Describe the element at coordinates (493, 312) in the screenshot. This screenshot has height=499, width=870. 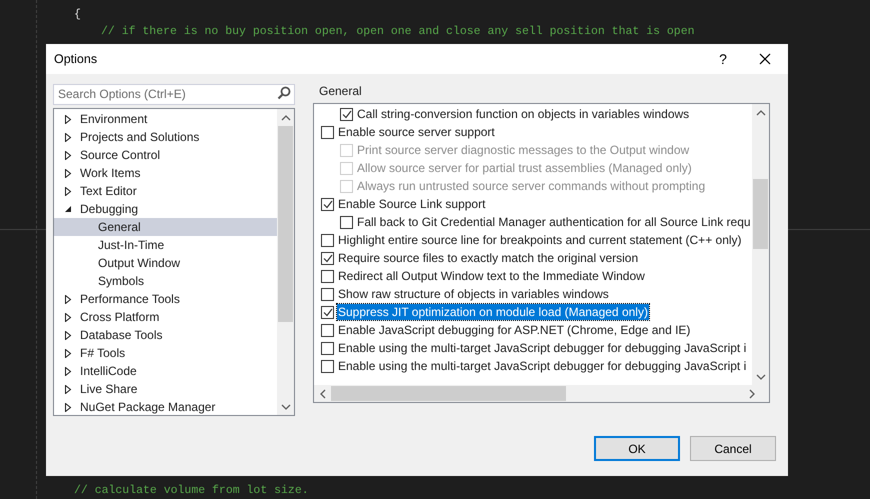
I see `option-label: Suppress JIT optimization on module load (Managed only)` at that location.